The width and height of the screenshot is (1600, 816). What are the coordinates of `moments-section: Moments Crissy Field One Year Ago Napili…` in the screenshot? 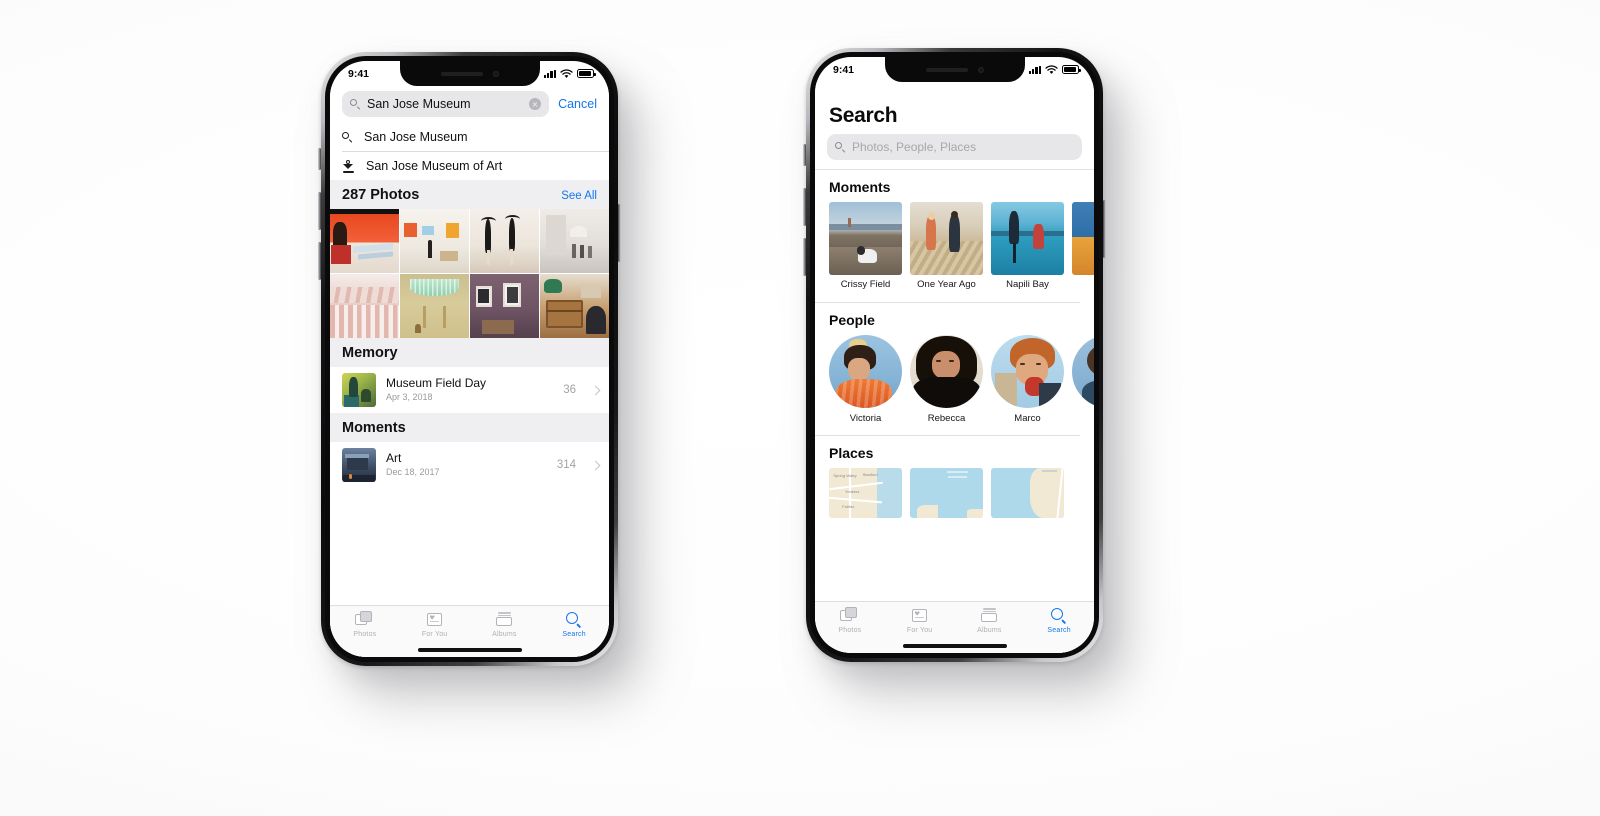 It's located at (954, 230).